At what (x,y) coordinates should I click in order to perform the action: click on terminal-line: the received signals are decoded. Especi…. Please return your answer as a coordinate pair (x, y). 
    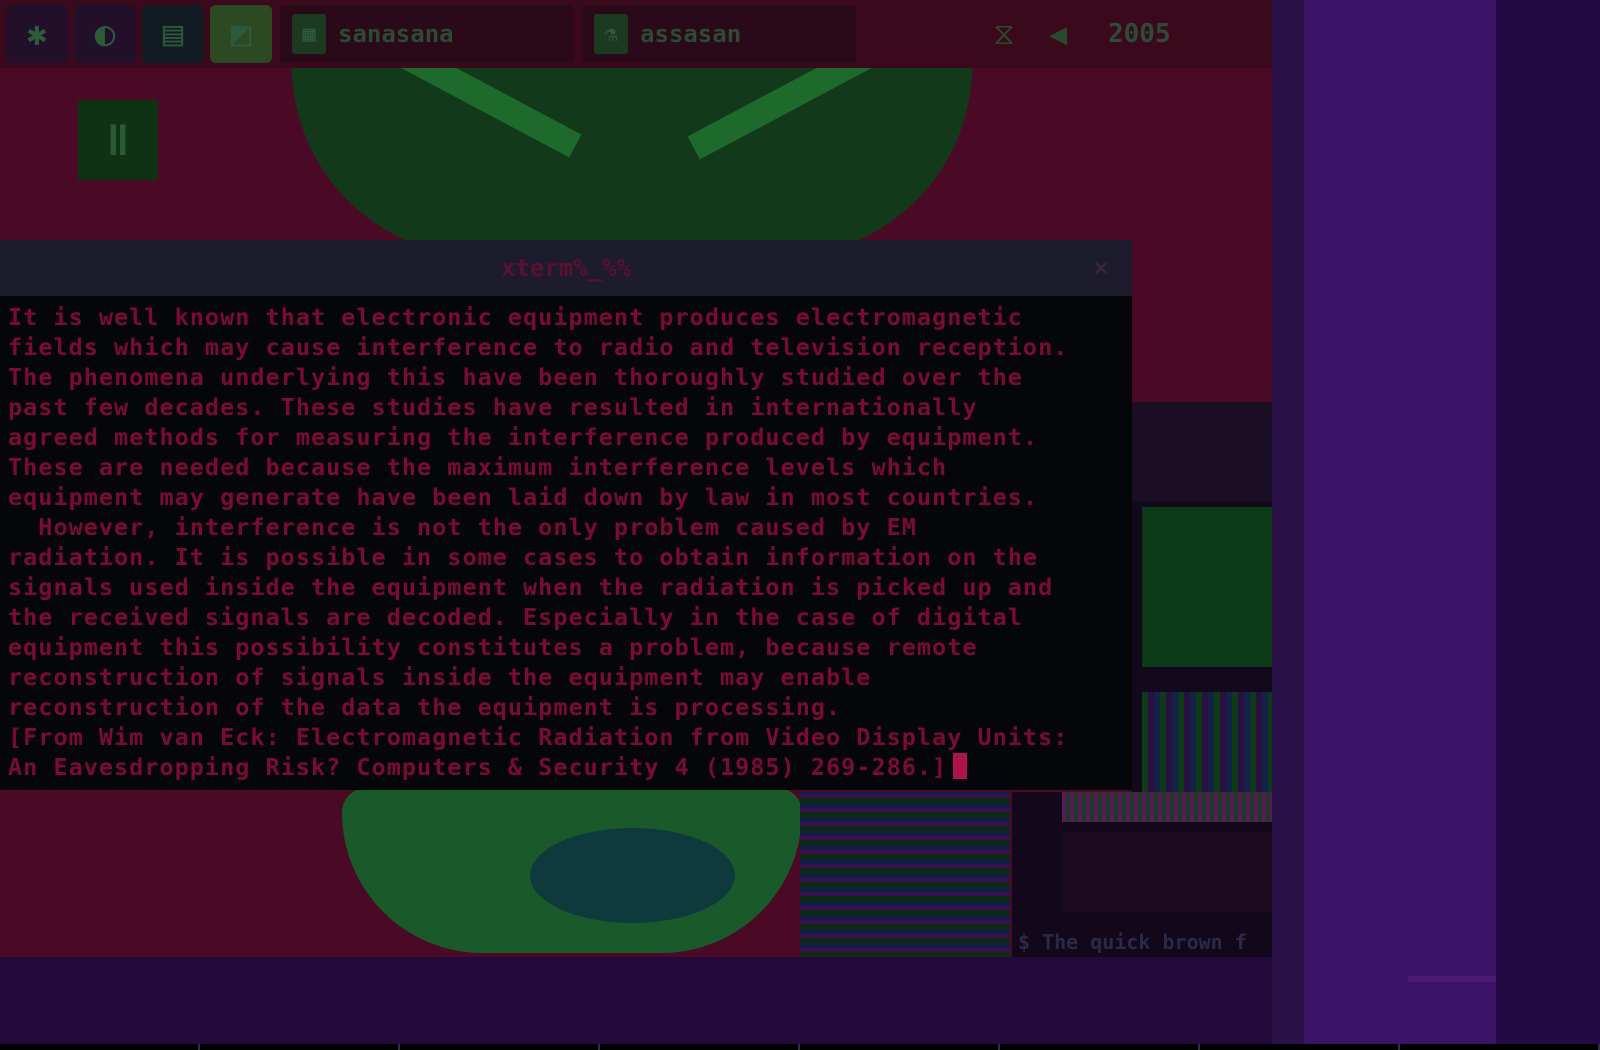
    Looking at the image, I should click on (515, 617).